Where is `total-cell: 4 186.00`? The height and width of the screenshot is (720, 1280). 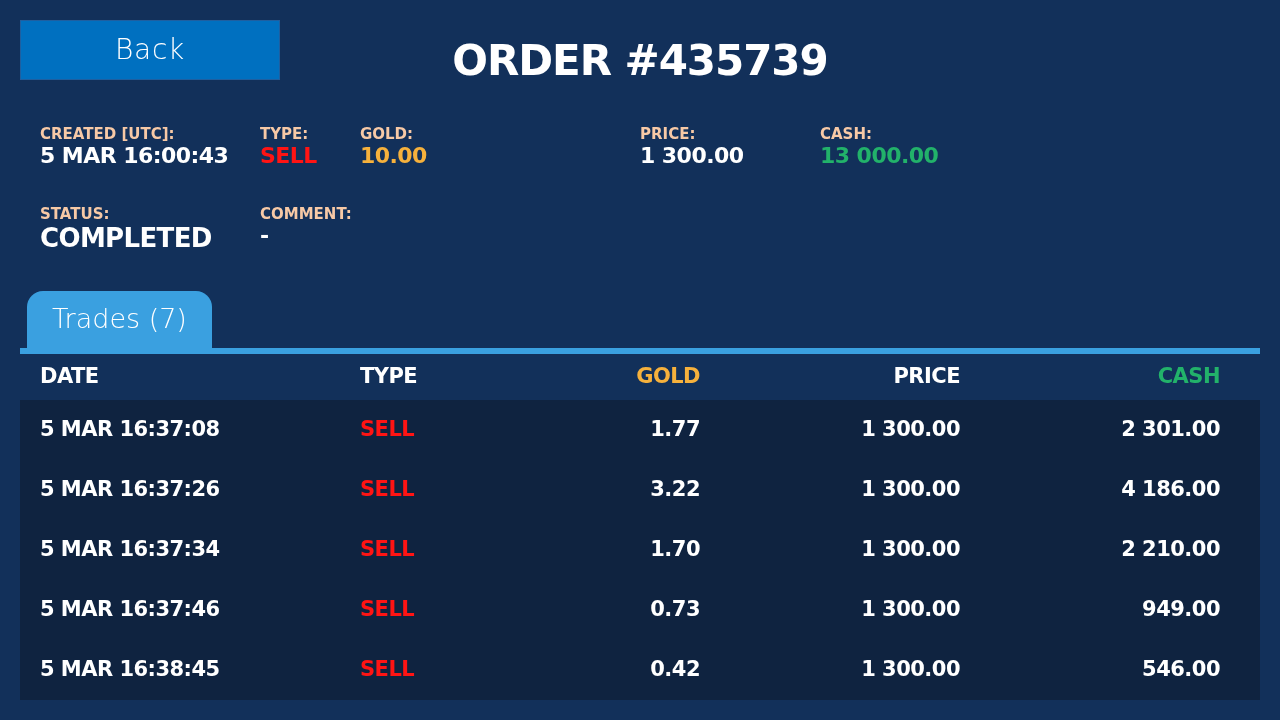
total-cell: 4 186.00 is located at coordinates (1170, 489).